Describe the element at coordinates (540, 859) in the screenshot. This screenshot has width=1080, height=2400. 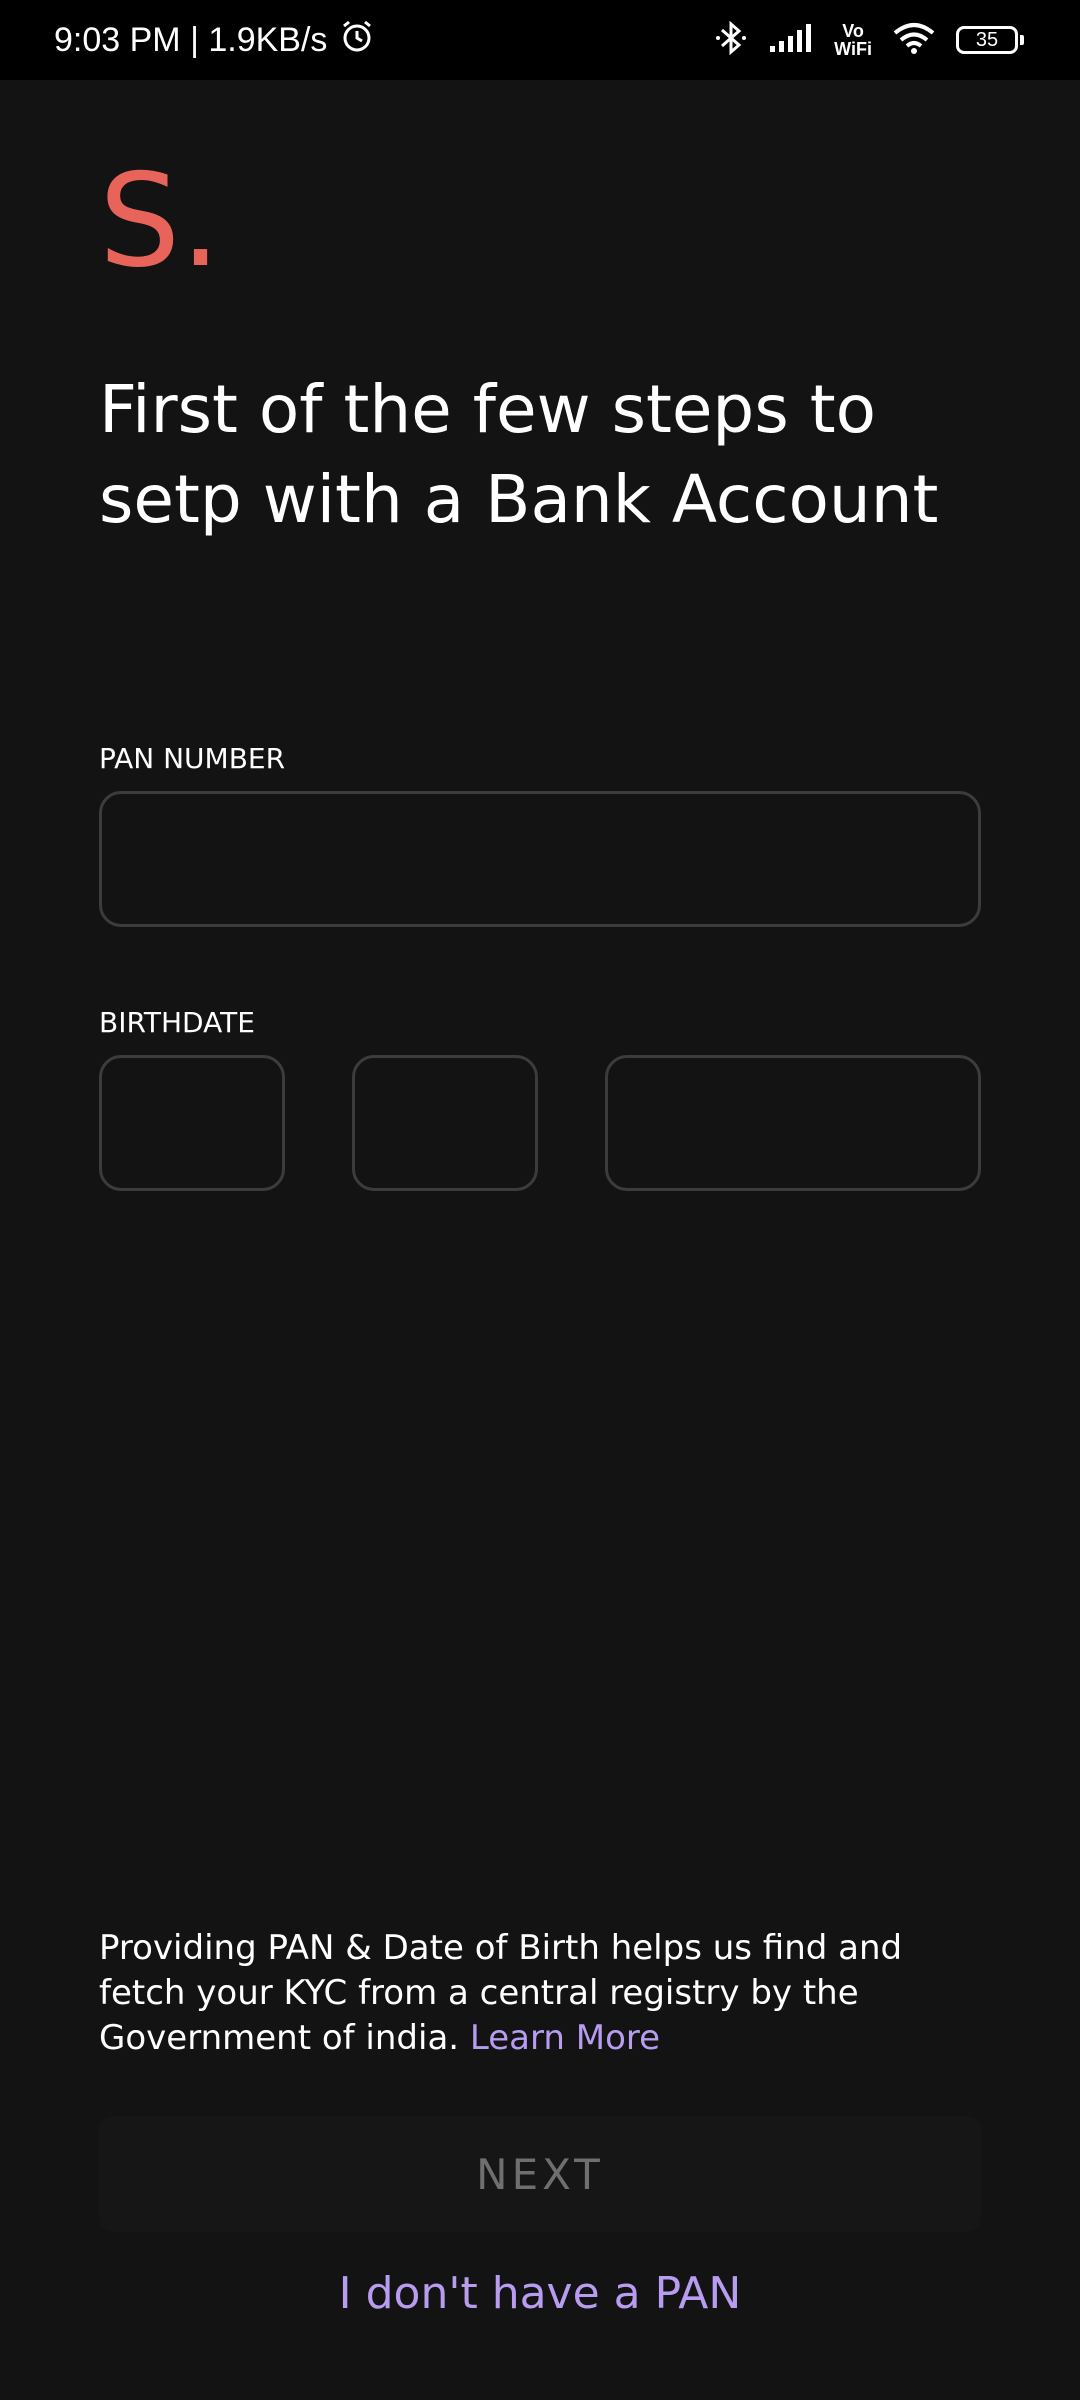
I see `pan-number-input` at that location.